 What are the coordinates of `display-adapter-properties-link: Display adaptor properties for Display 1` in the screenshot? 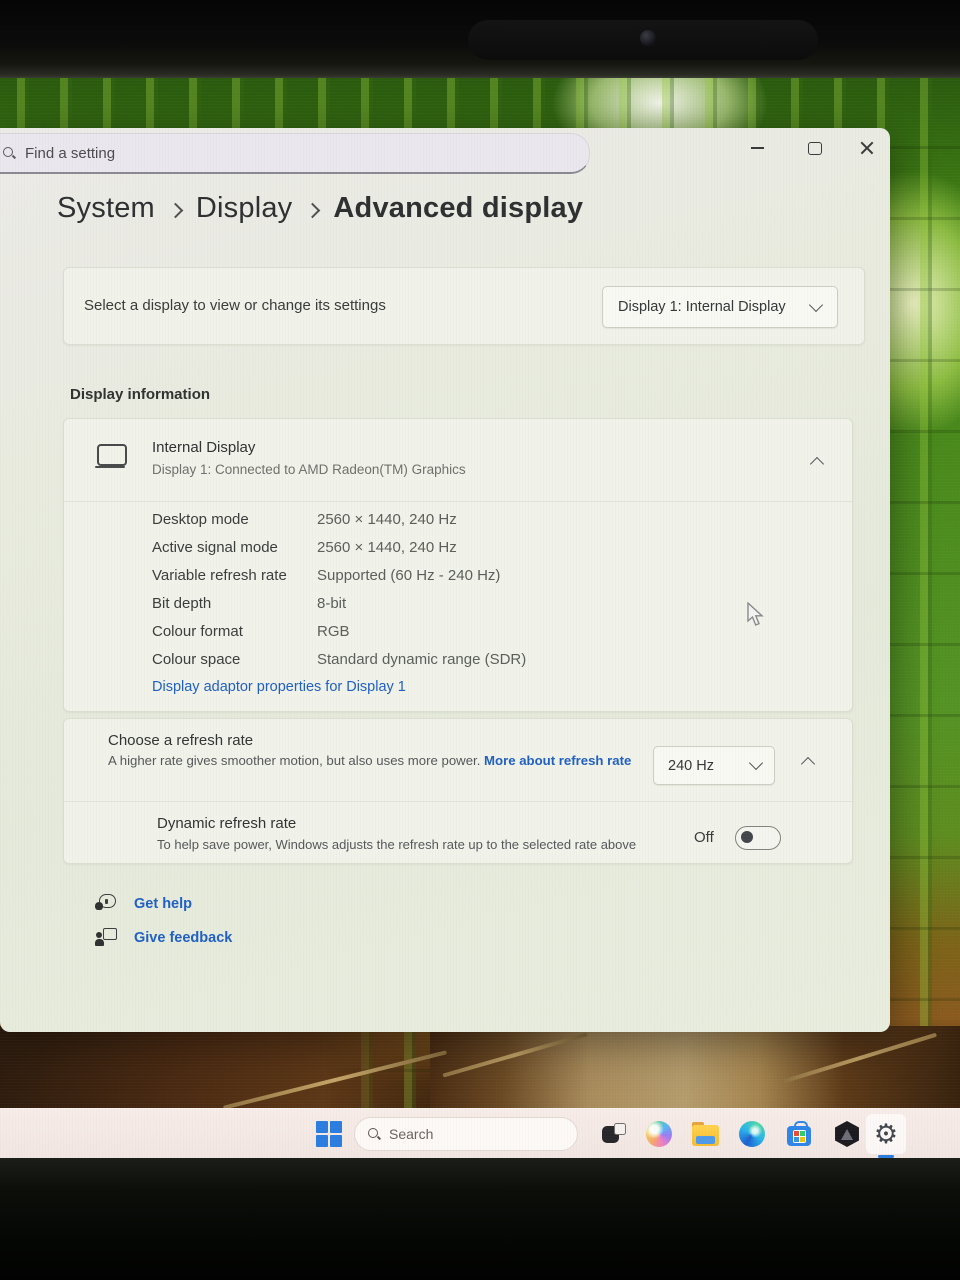 It's located at (279, 687).